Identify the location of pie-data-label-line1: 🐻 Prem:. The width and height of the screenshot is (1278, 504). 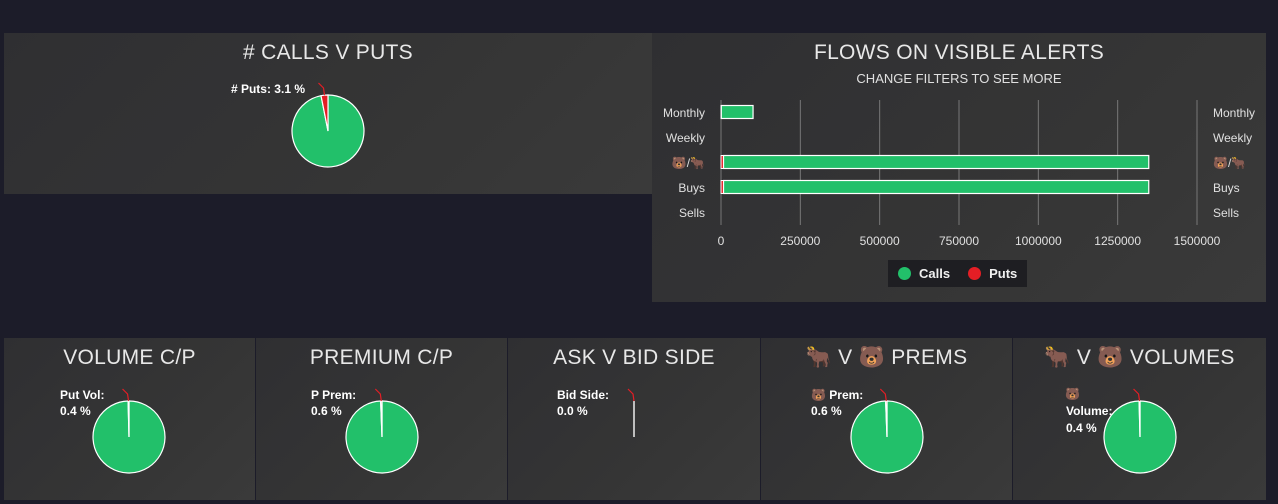
(837, 394).